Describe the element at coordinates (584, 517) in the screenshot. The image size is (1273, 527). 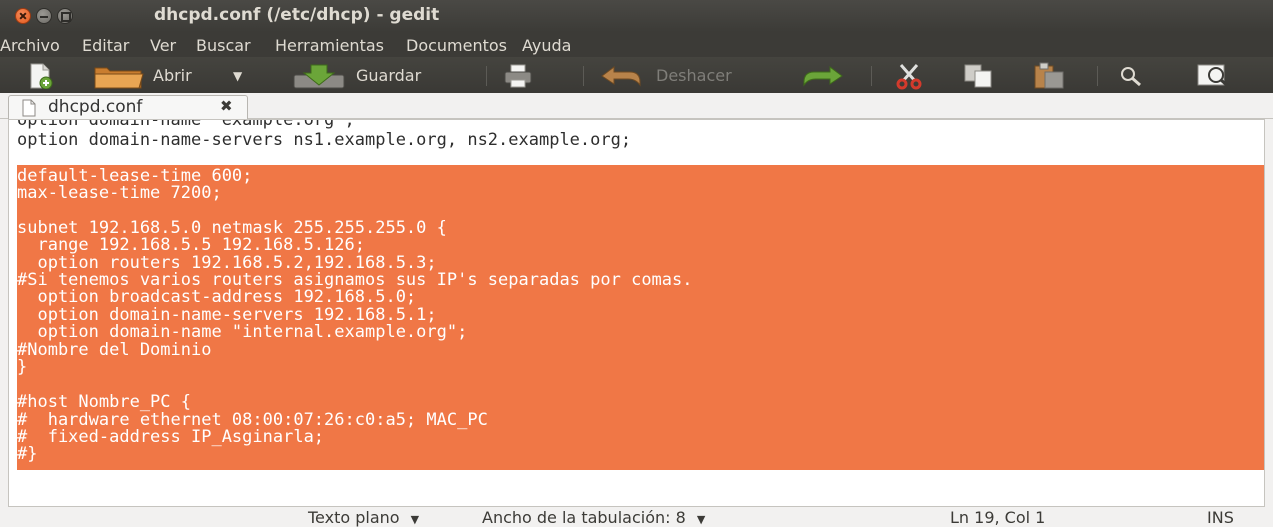
I see `tab-width-label: Ancho de la tabulación: 8` at that location.